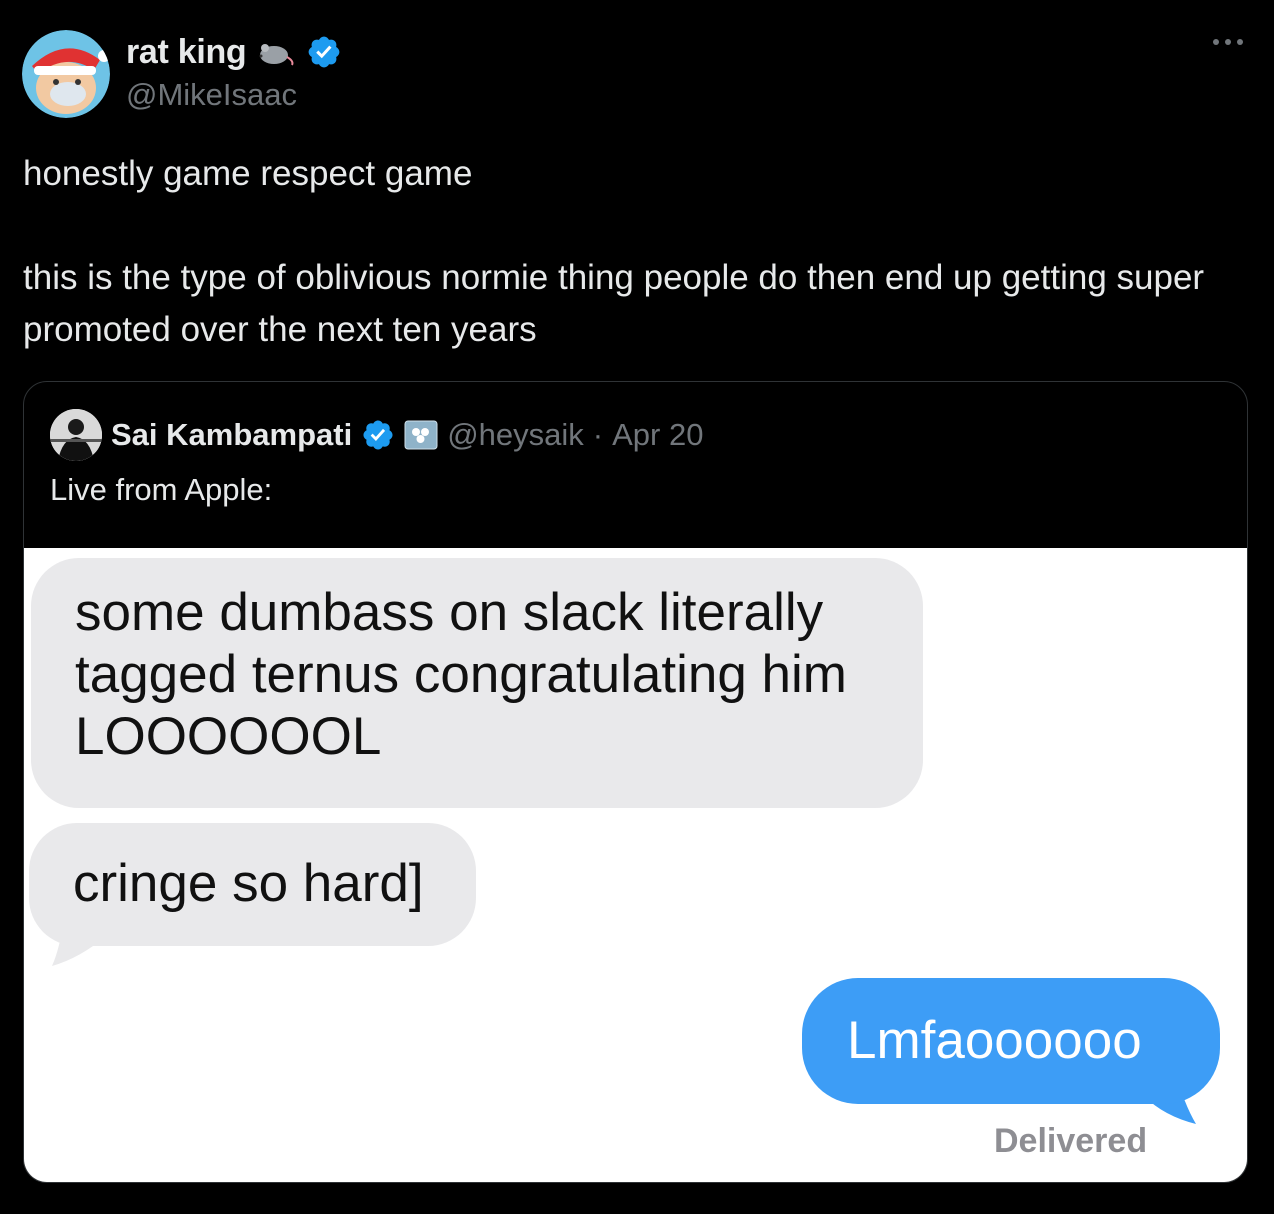 The image size is (1274, 1214). I want to click on sent-message-bubble: Lmfaoooooo, so click(1011, 1041).